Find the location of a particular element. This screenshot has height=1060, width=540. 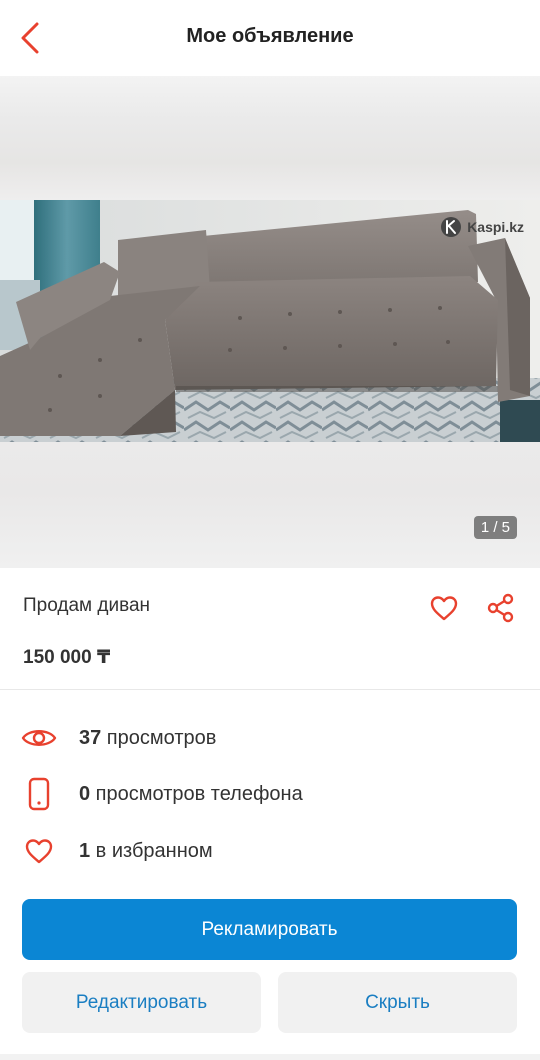

hide-button: Скрыть is located at coordinates (397, 1002).